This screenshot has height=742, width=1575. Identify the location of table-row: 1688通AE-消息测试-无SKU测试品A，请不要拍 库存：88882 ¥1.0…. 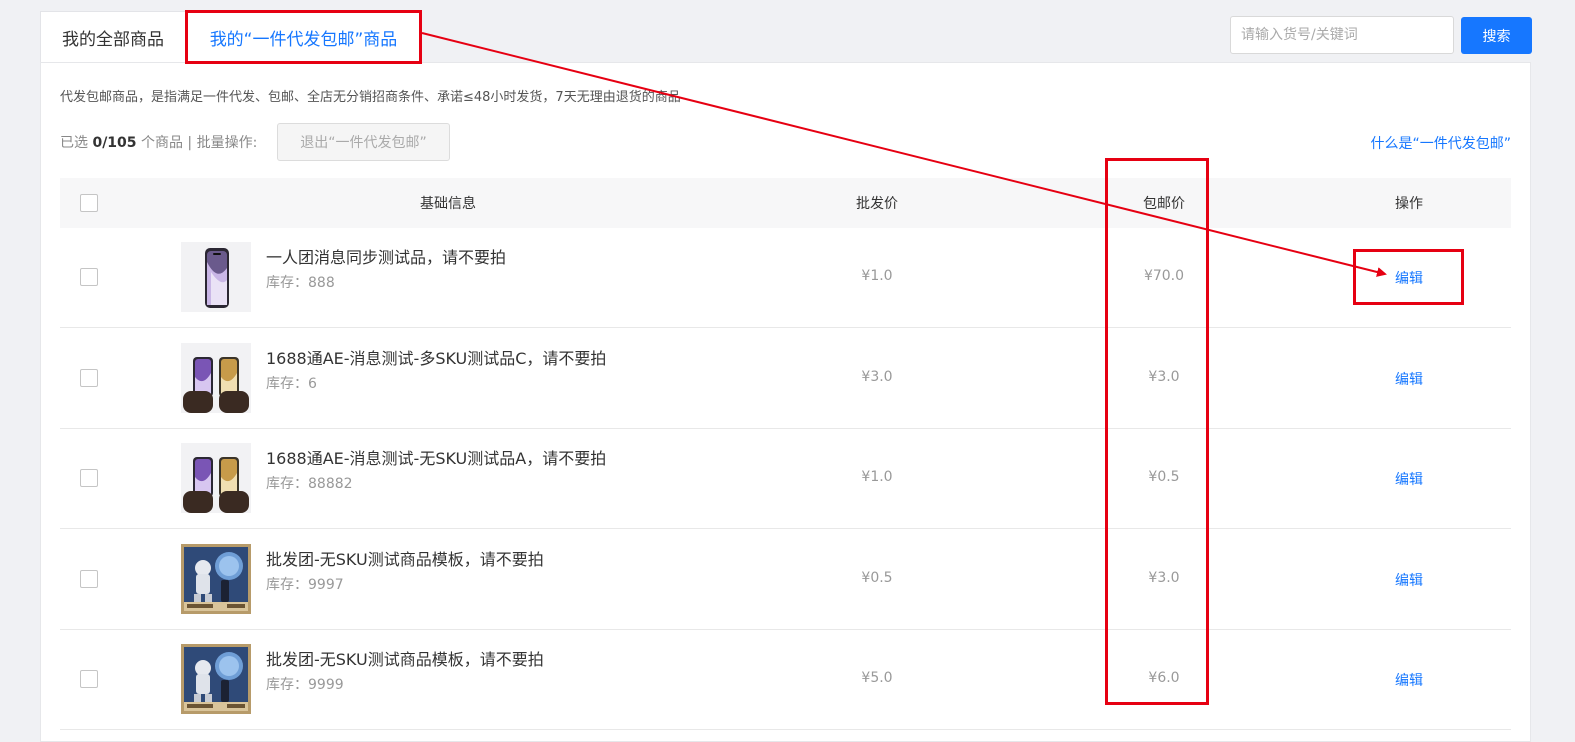
(785, 479).